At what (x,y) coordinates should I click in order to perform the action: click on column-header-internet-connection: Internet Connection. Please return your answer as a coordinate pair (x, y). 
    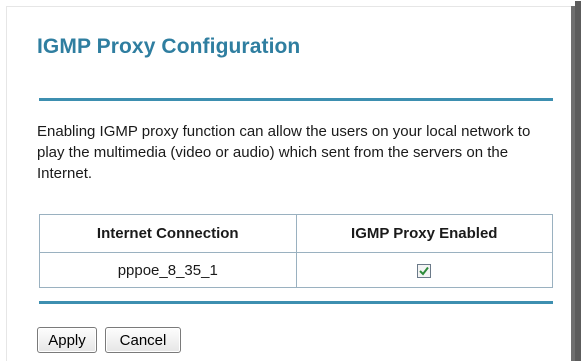
    Looking at the image, I should click on (168, 233).